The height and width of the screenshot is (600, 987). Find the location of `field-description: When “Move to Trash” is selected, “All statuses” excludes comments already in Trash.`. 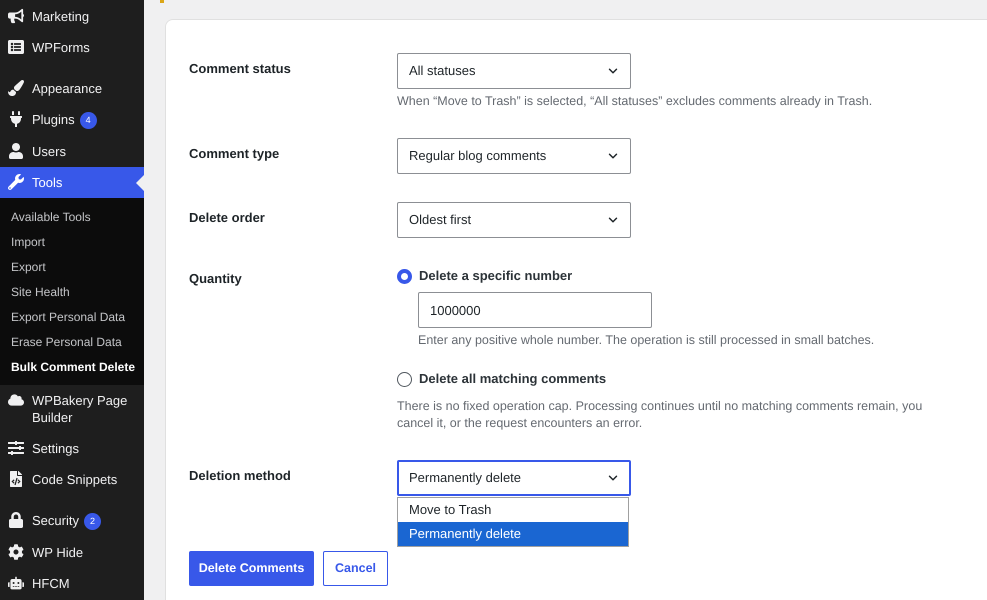

field-description: When “Move to Trash” is selected, “All statuses” excludes comments already in Trash. is located at coordinates (635, 101).